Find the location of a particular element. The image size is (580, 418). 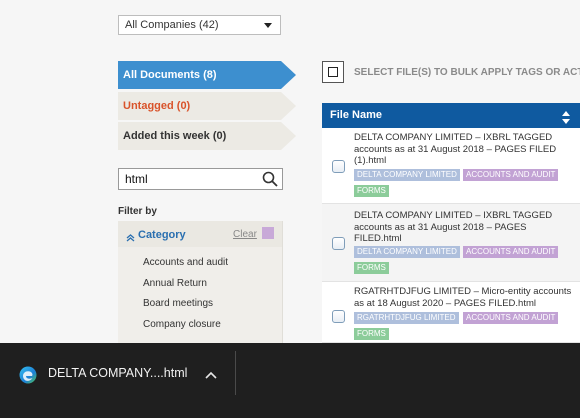

file-name-column-header: File Name is located at coordinates (451, 115).